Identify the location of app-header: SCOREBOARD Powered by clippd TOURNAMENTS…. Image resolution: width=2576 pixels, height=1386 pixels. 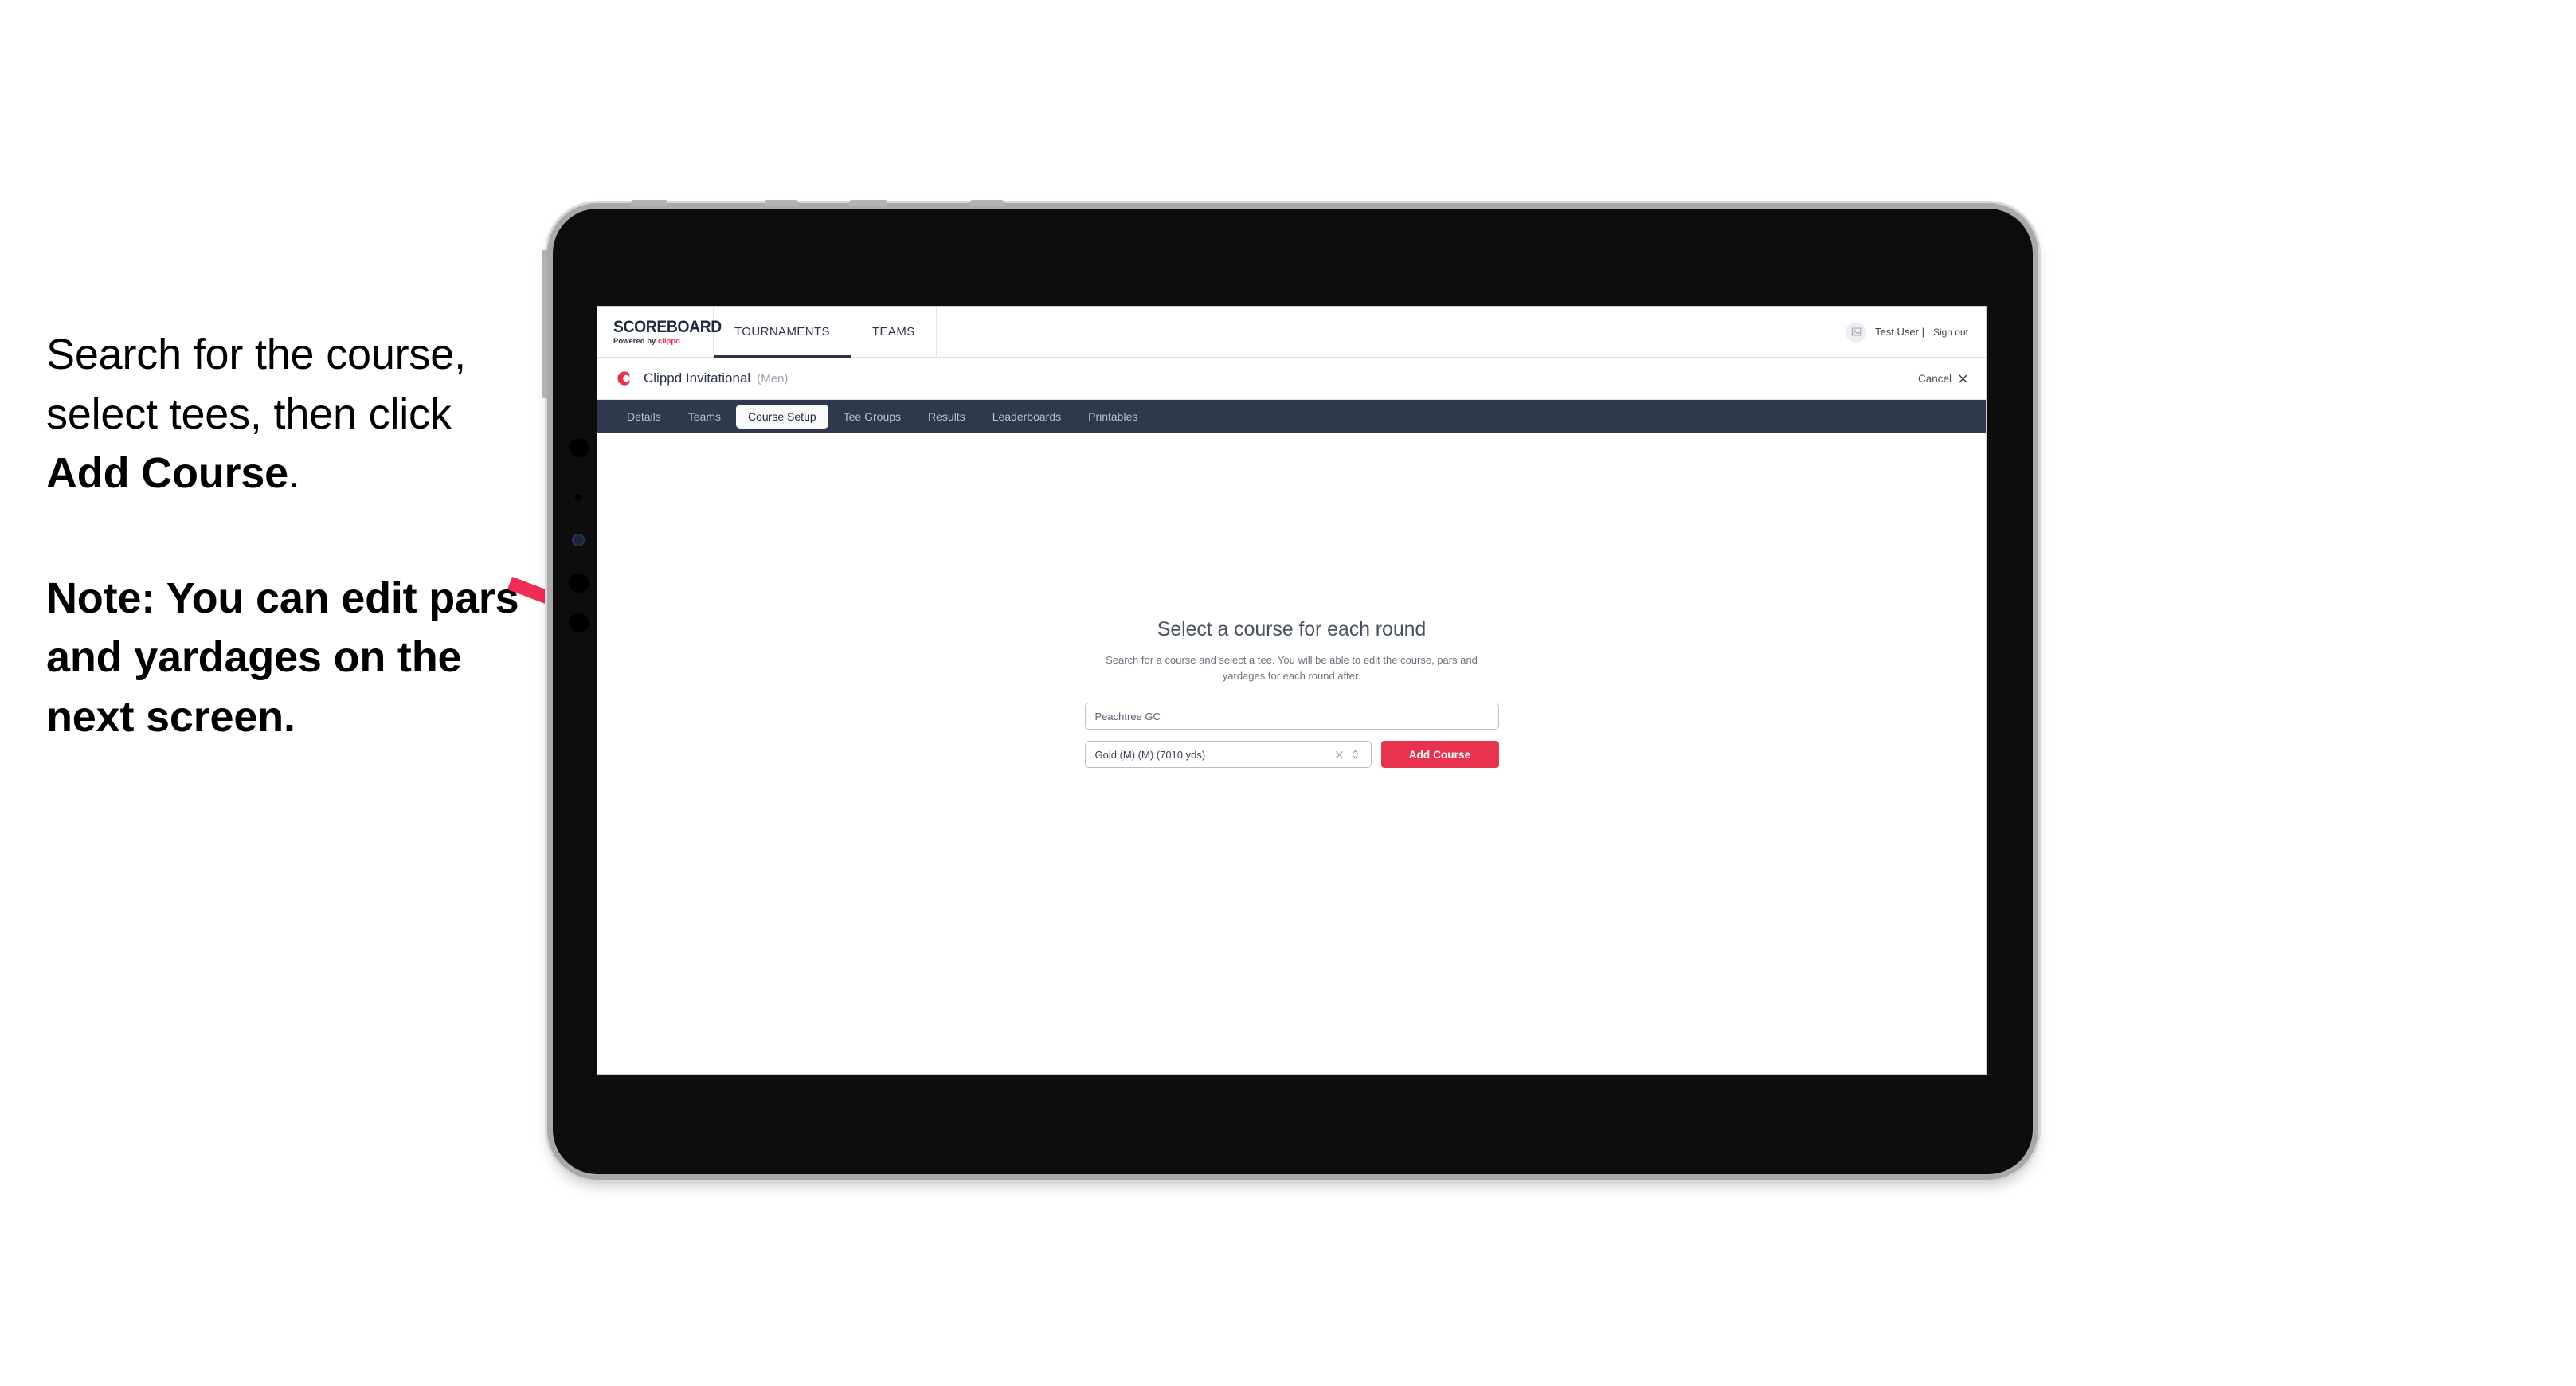
(1291, 332).